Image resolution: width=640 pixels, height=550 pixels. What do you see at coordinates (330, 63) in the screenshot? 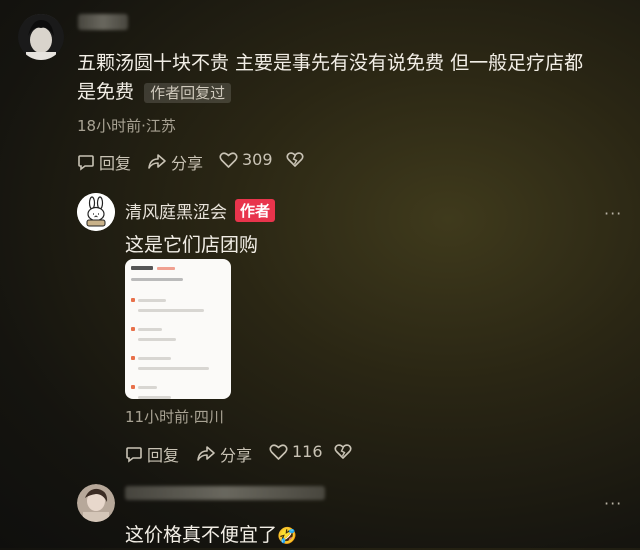
I see `comment-text-line1: 五颗汤圆十块不贵 主要是事先有没有说免费 但一般足疗店都` at bounding box center [330, 63].